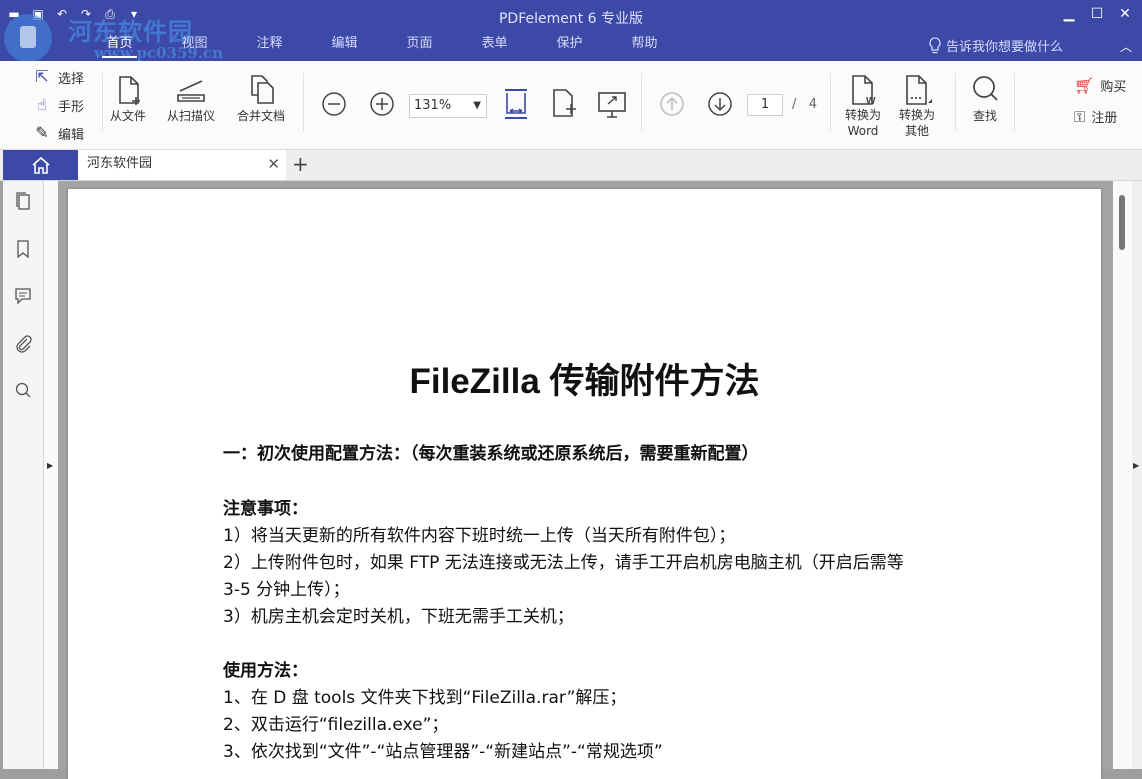 The width and height of the screenshot is (1142, 779). What do you see at coordinates (564, 104) in the screenshot?
I see `fit-page-icon` at bounding box center [564, 104].